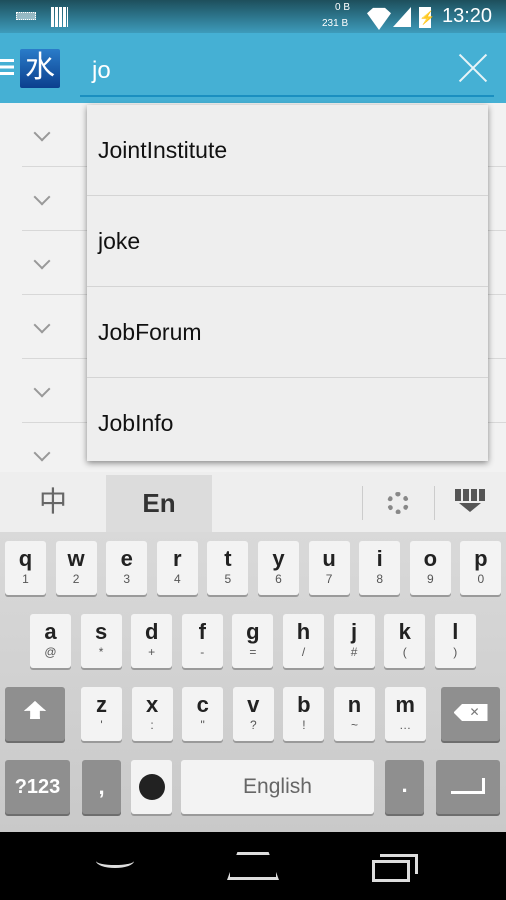  What do you see at coordinates (473, 68) in the screenshot?
I see `clear-search-button` at bounding box center [473, 68].